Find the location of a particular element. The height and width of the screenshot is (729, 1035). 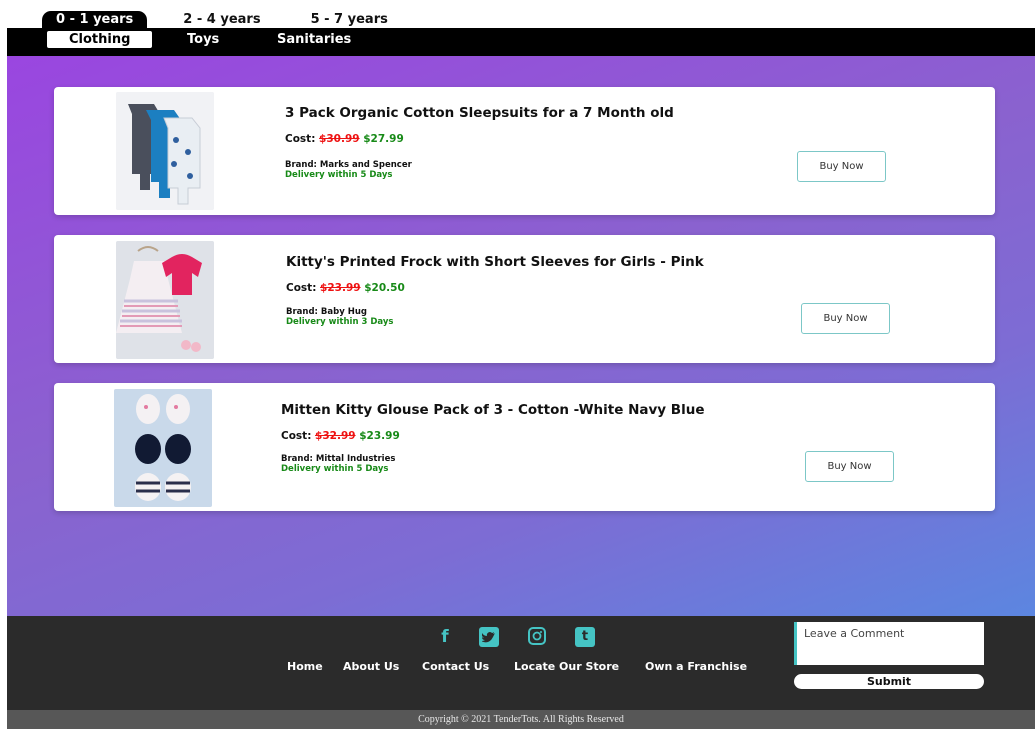

tab-sanitaries: Sanitaries is located at coordinates (314, 39).